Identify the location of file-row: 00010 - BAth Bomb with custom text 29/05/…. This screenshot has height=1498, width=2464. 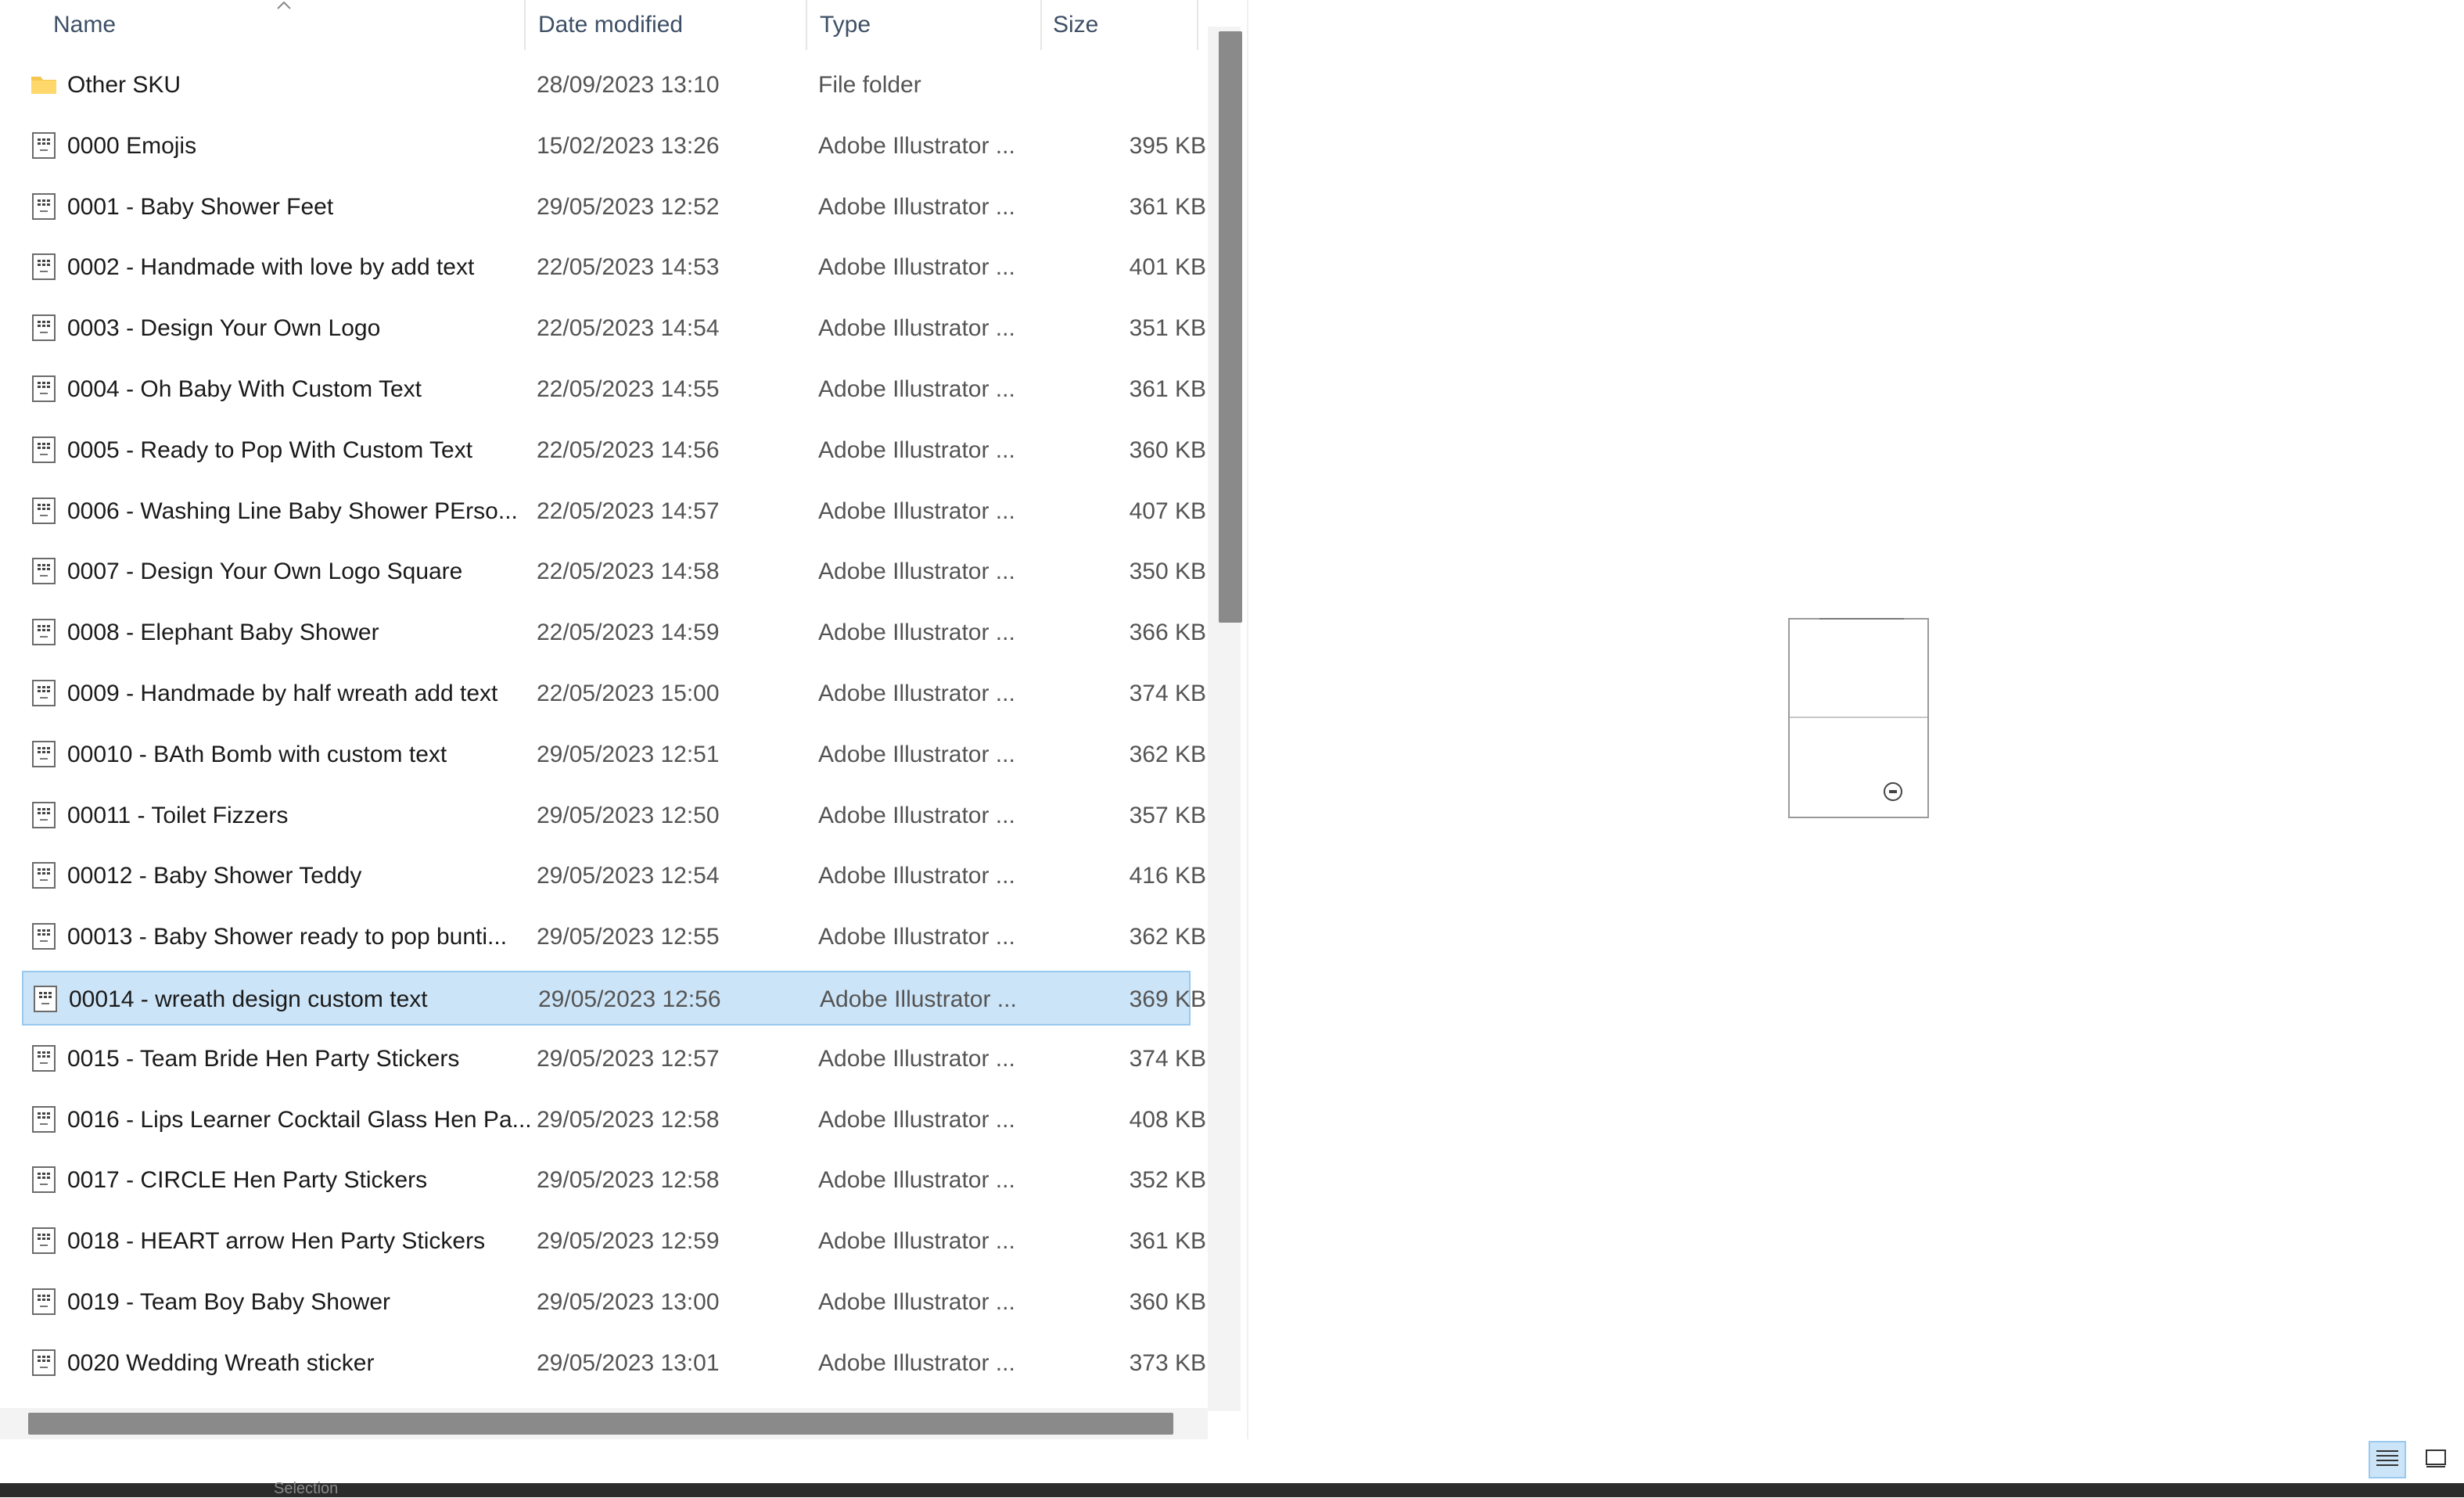
(614, 754).